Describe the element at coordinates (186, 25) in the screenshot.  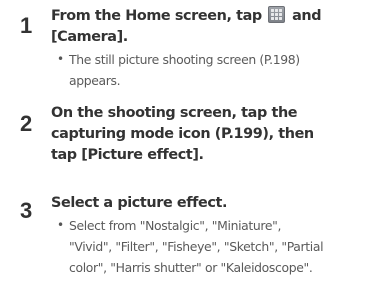
I see `step-heading: From the Home screen, tap and [Camera].` at that location.